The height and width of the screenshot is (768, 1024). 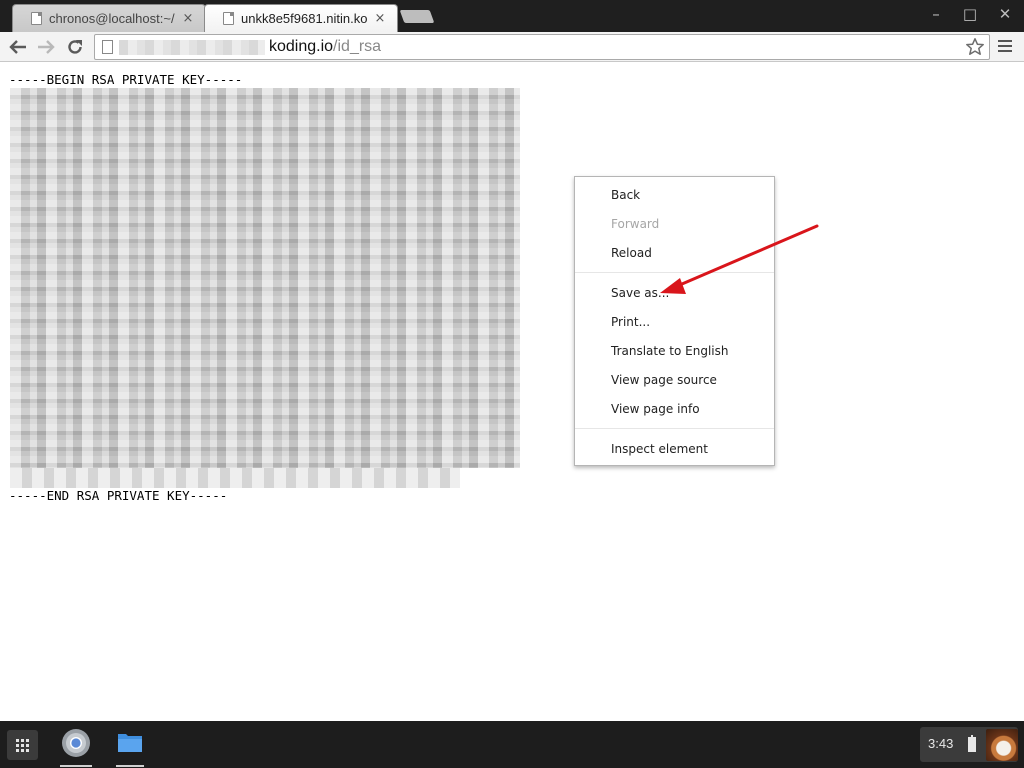 I want to click on chrome-shelf-button, so click(x=76, y=743).